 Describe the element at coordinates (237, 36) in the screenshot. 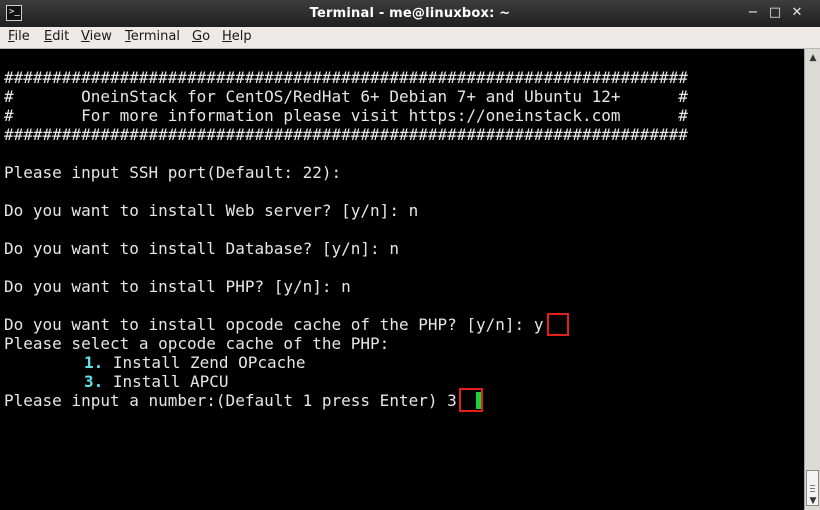

I see `menu-help: Help` at that location.